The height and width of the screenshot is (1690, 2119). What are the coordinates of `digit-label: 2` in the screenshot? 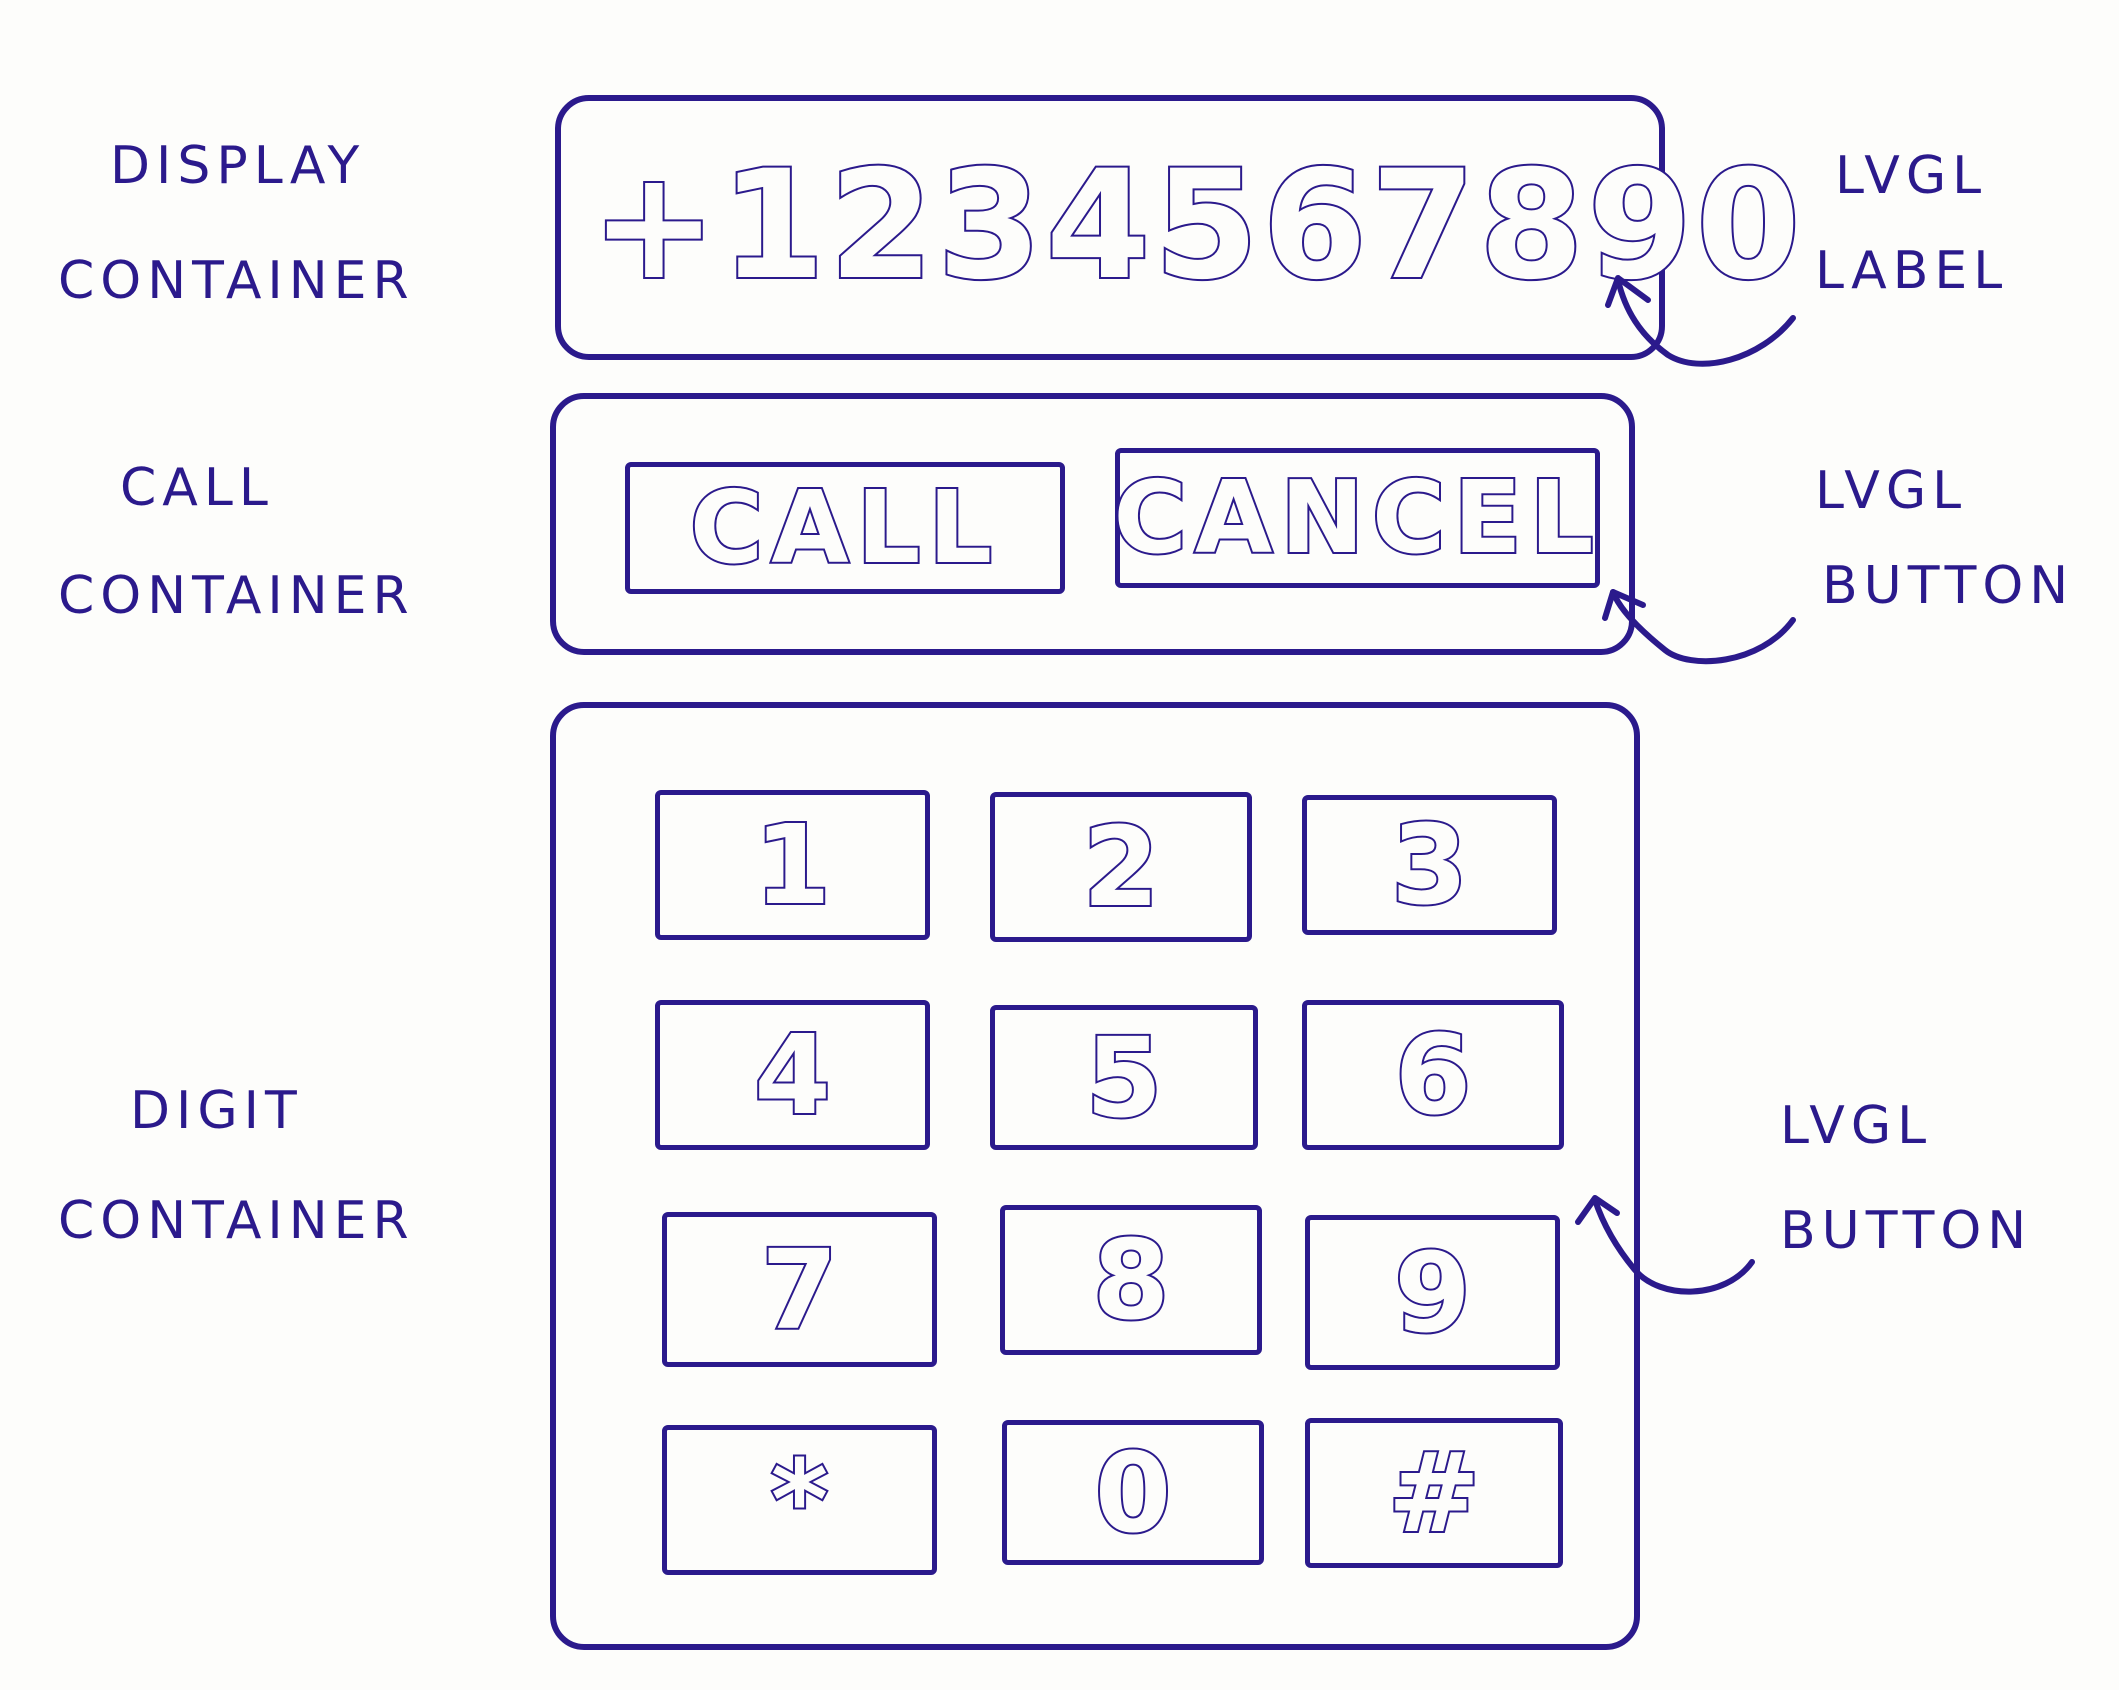 It's located at (1121, 867).